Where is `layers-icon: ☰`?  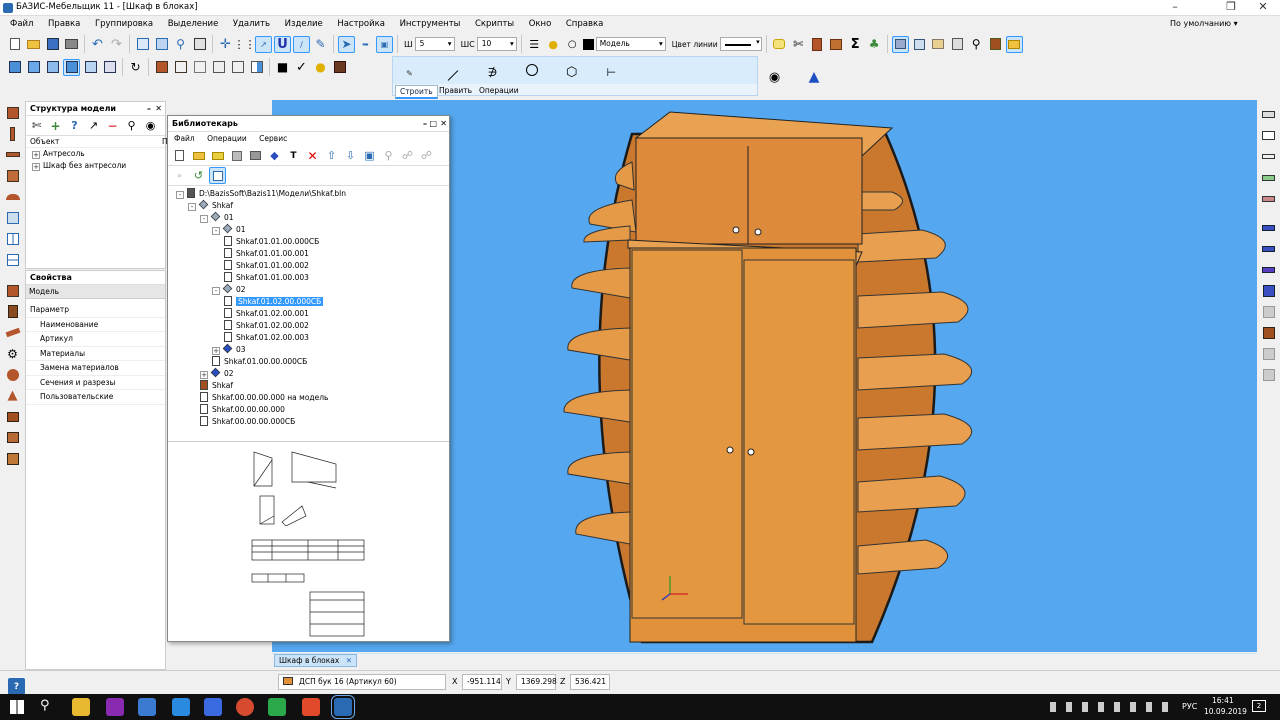 layers-icon: ☰ is located at coordinates (534, 44).